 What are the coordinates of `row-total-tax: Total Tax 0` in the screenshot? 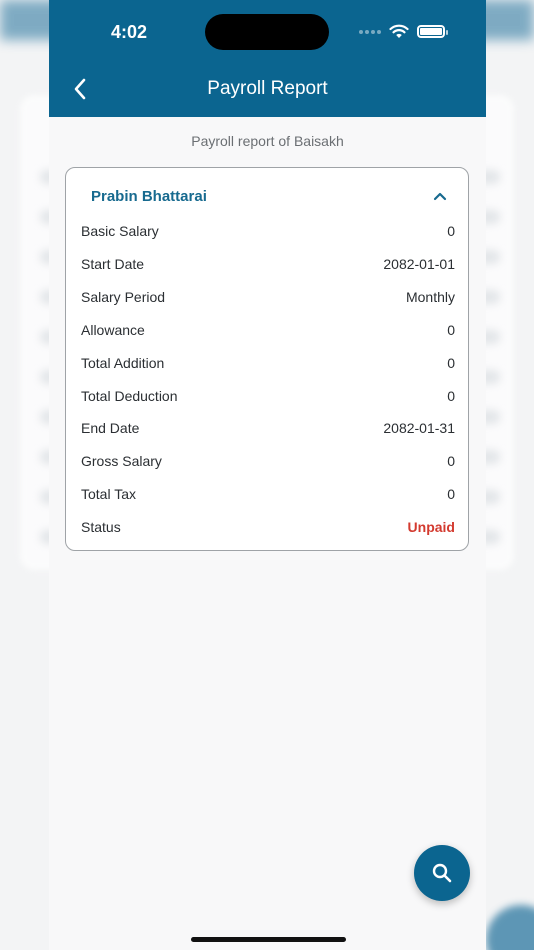 It's located at (268, 496).